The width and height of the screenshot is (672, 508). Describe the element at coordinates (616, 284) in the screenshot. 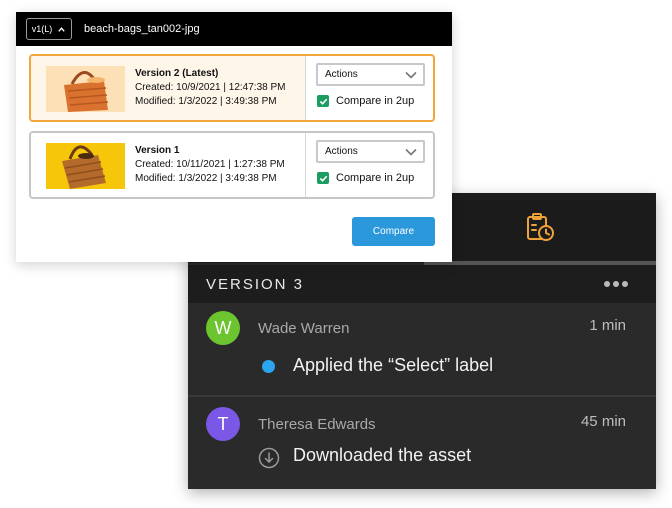

I see `more-options-icon` at that location.